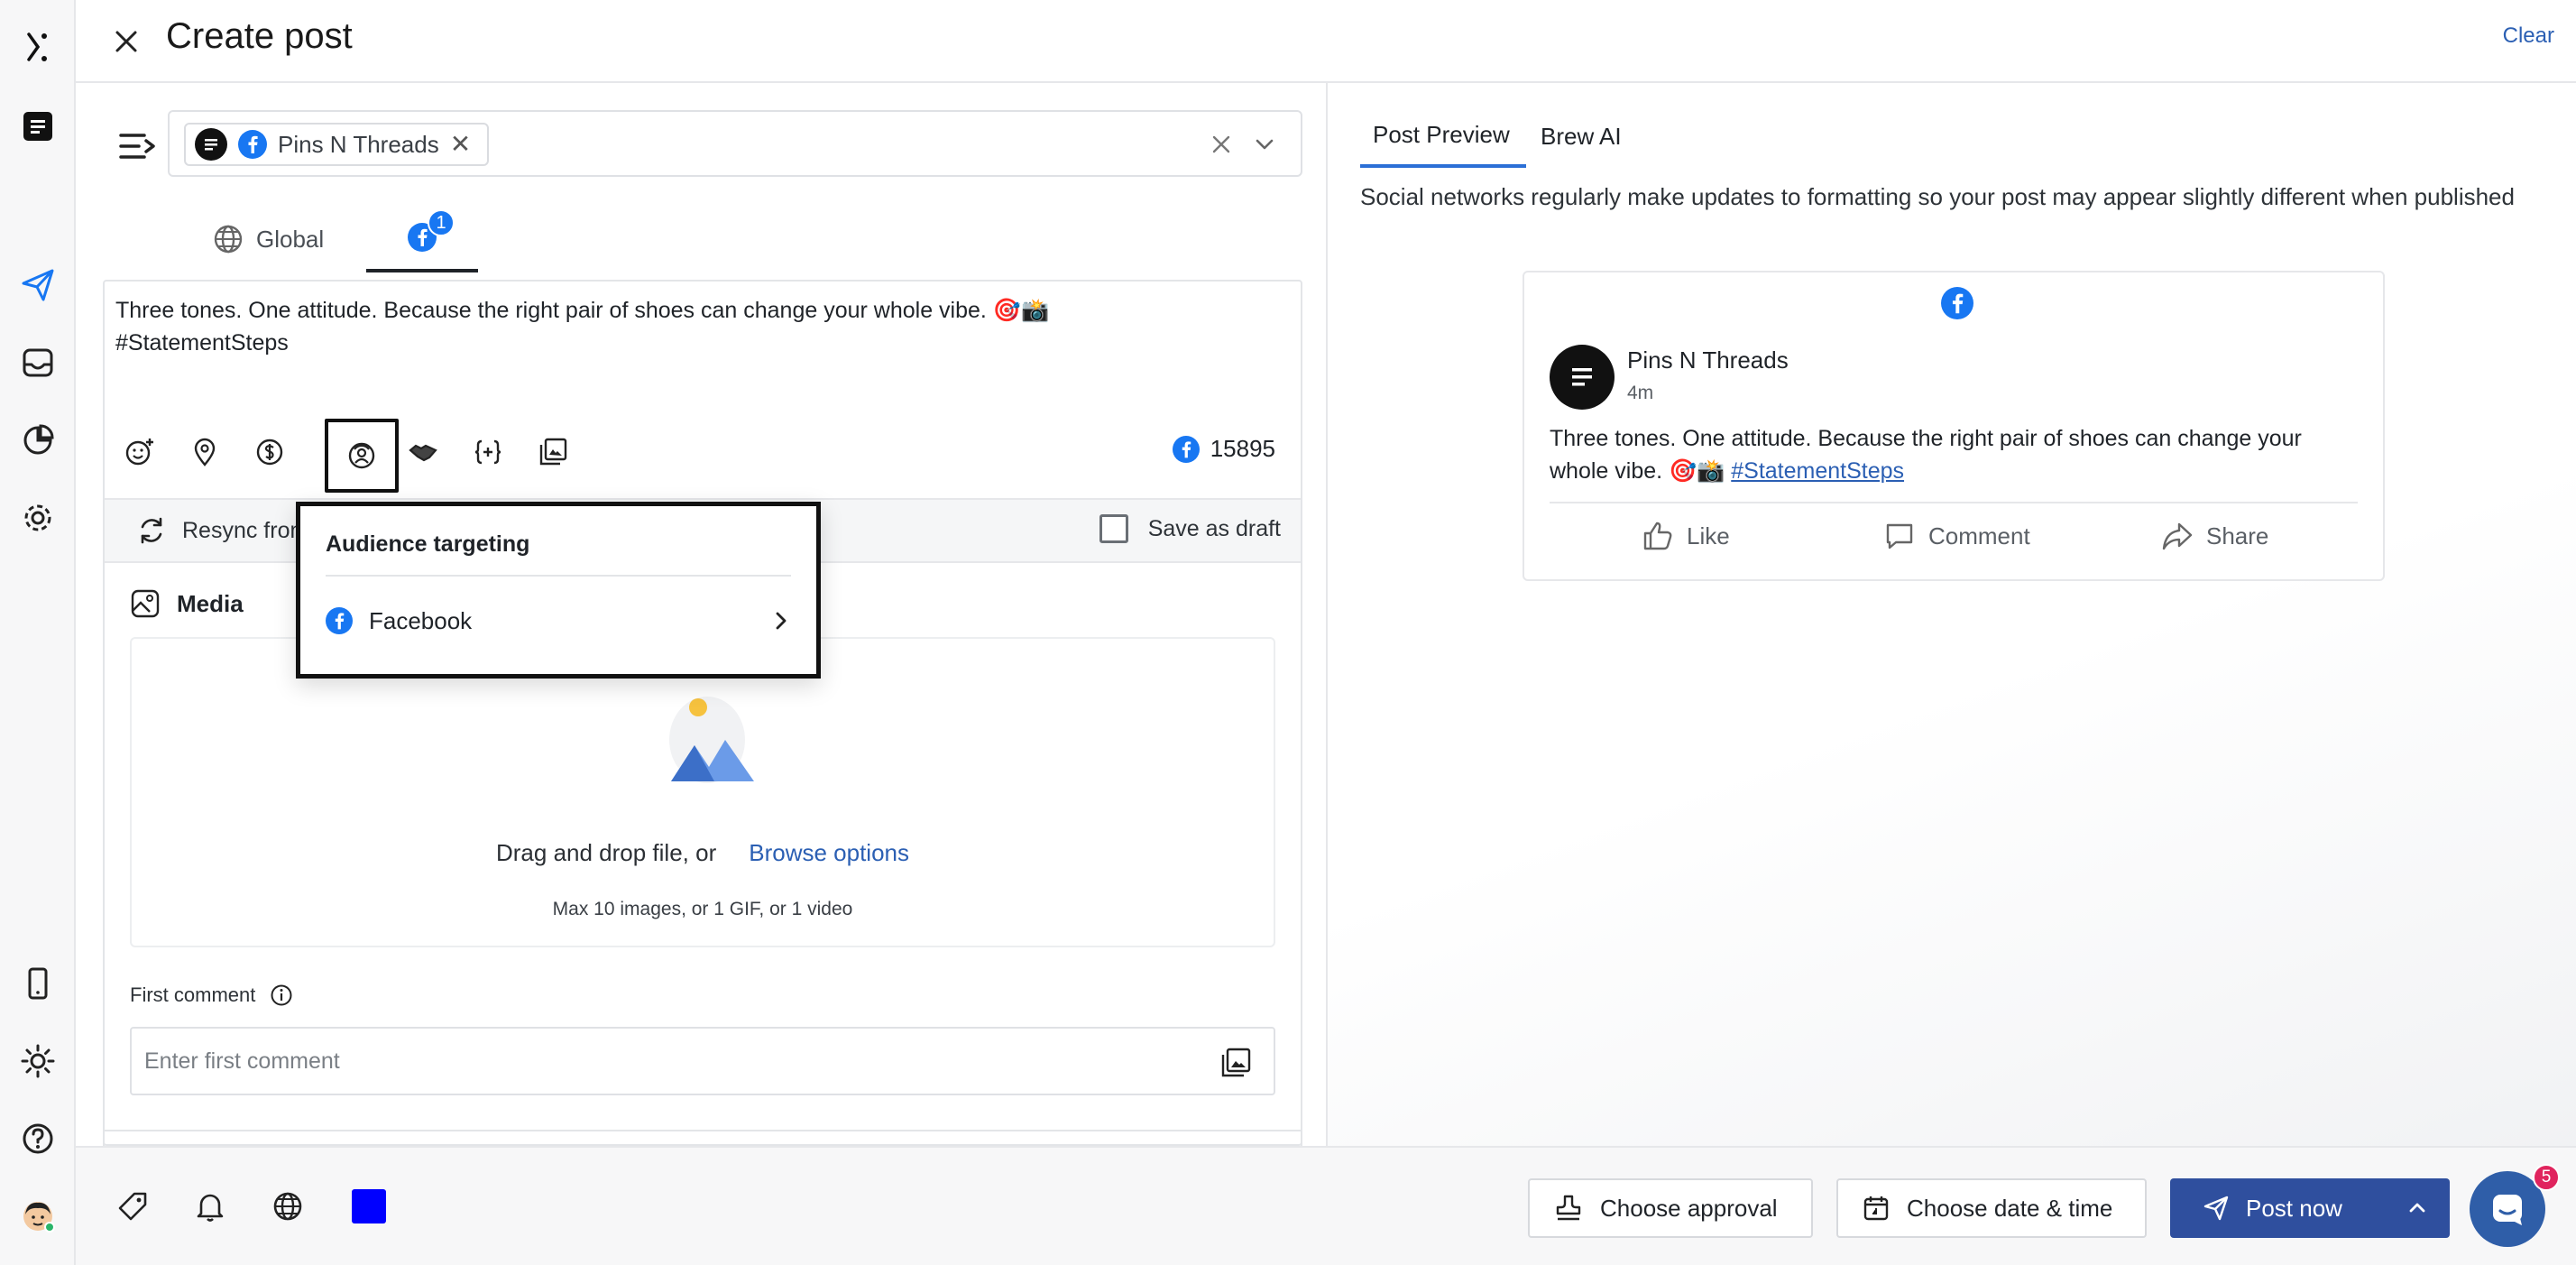 The width and height of the screenshot is (2576, 1265). Describe the element at coordinates (1670, 1208) in the screenshot. I see `choose-approval-button: Choose approval` at that location.